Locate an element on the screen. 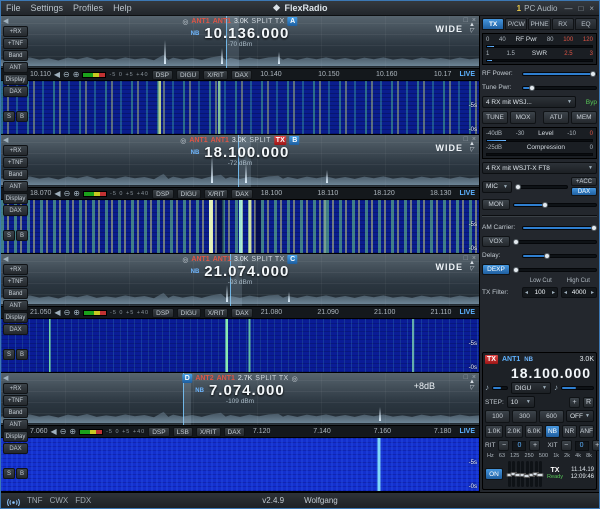 The width and height of the screenshot is (600, 509). filter-600-button: 600 is located at coordinates (551, 416).